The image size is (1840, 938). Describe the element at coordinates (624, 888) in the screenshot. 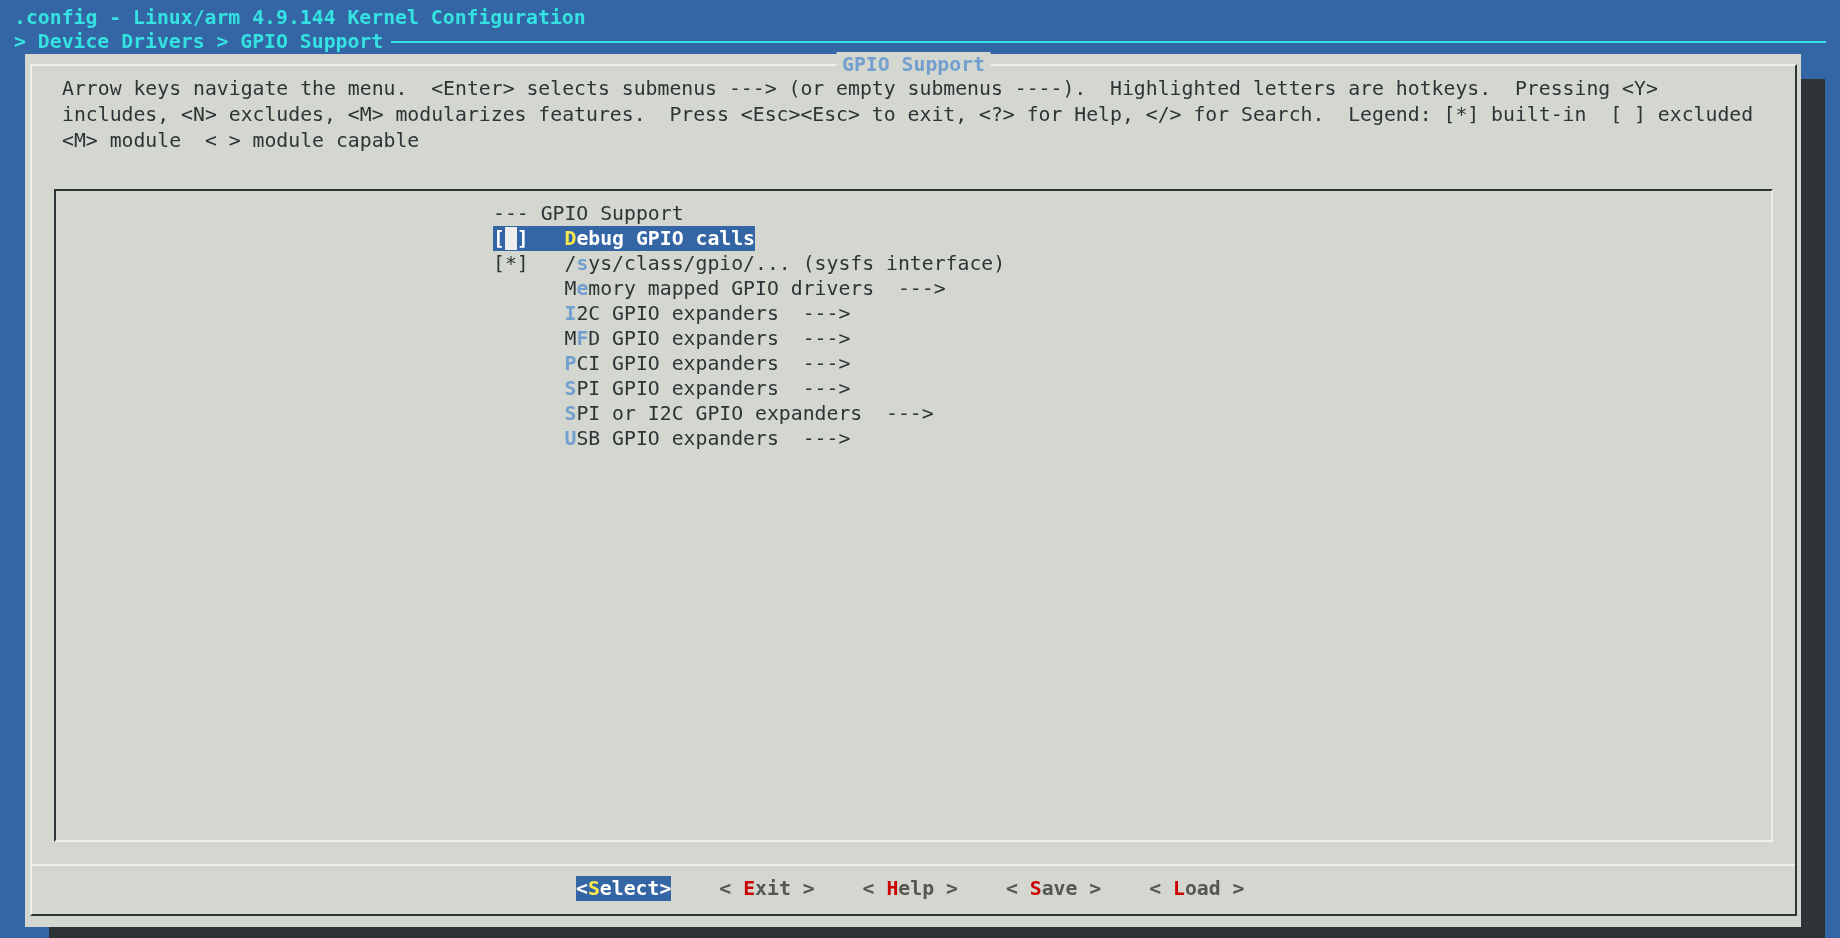

I see `dialog-button: <Select>` at that location.